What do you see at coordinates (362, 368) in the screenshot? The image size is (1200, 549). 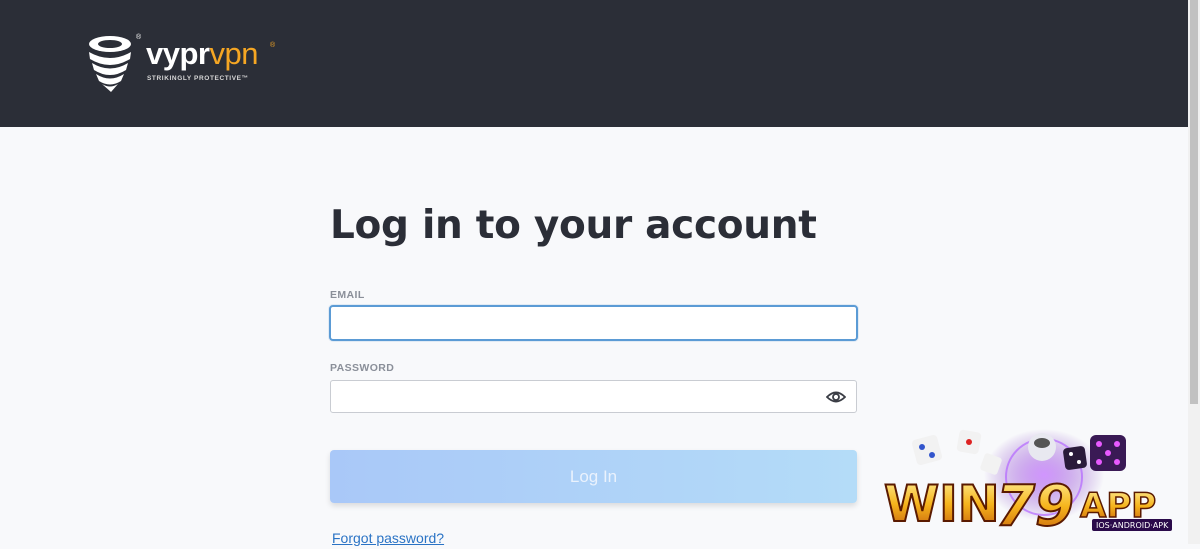 I see `password-label: PASSWORD` at bounding box center [362, 368].